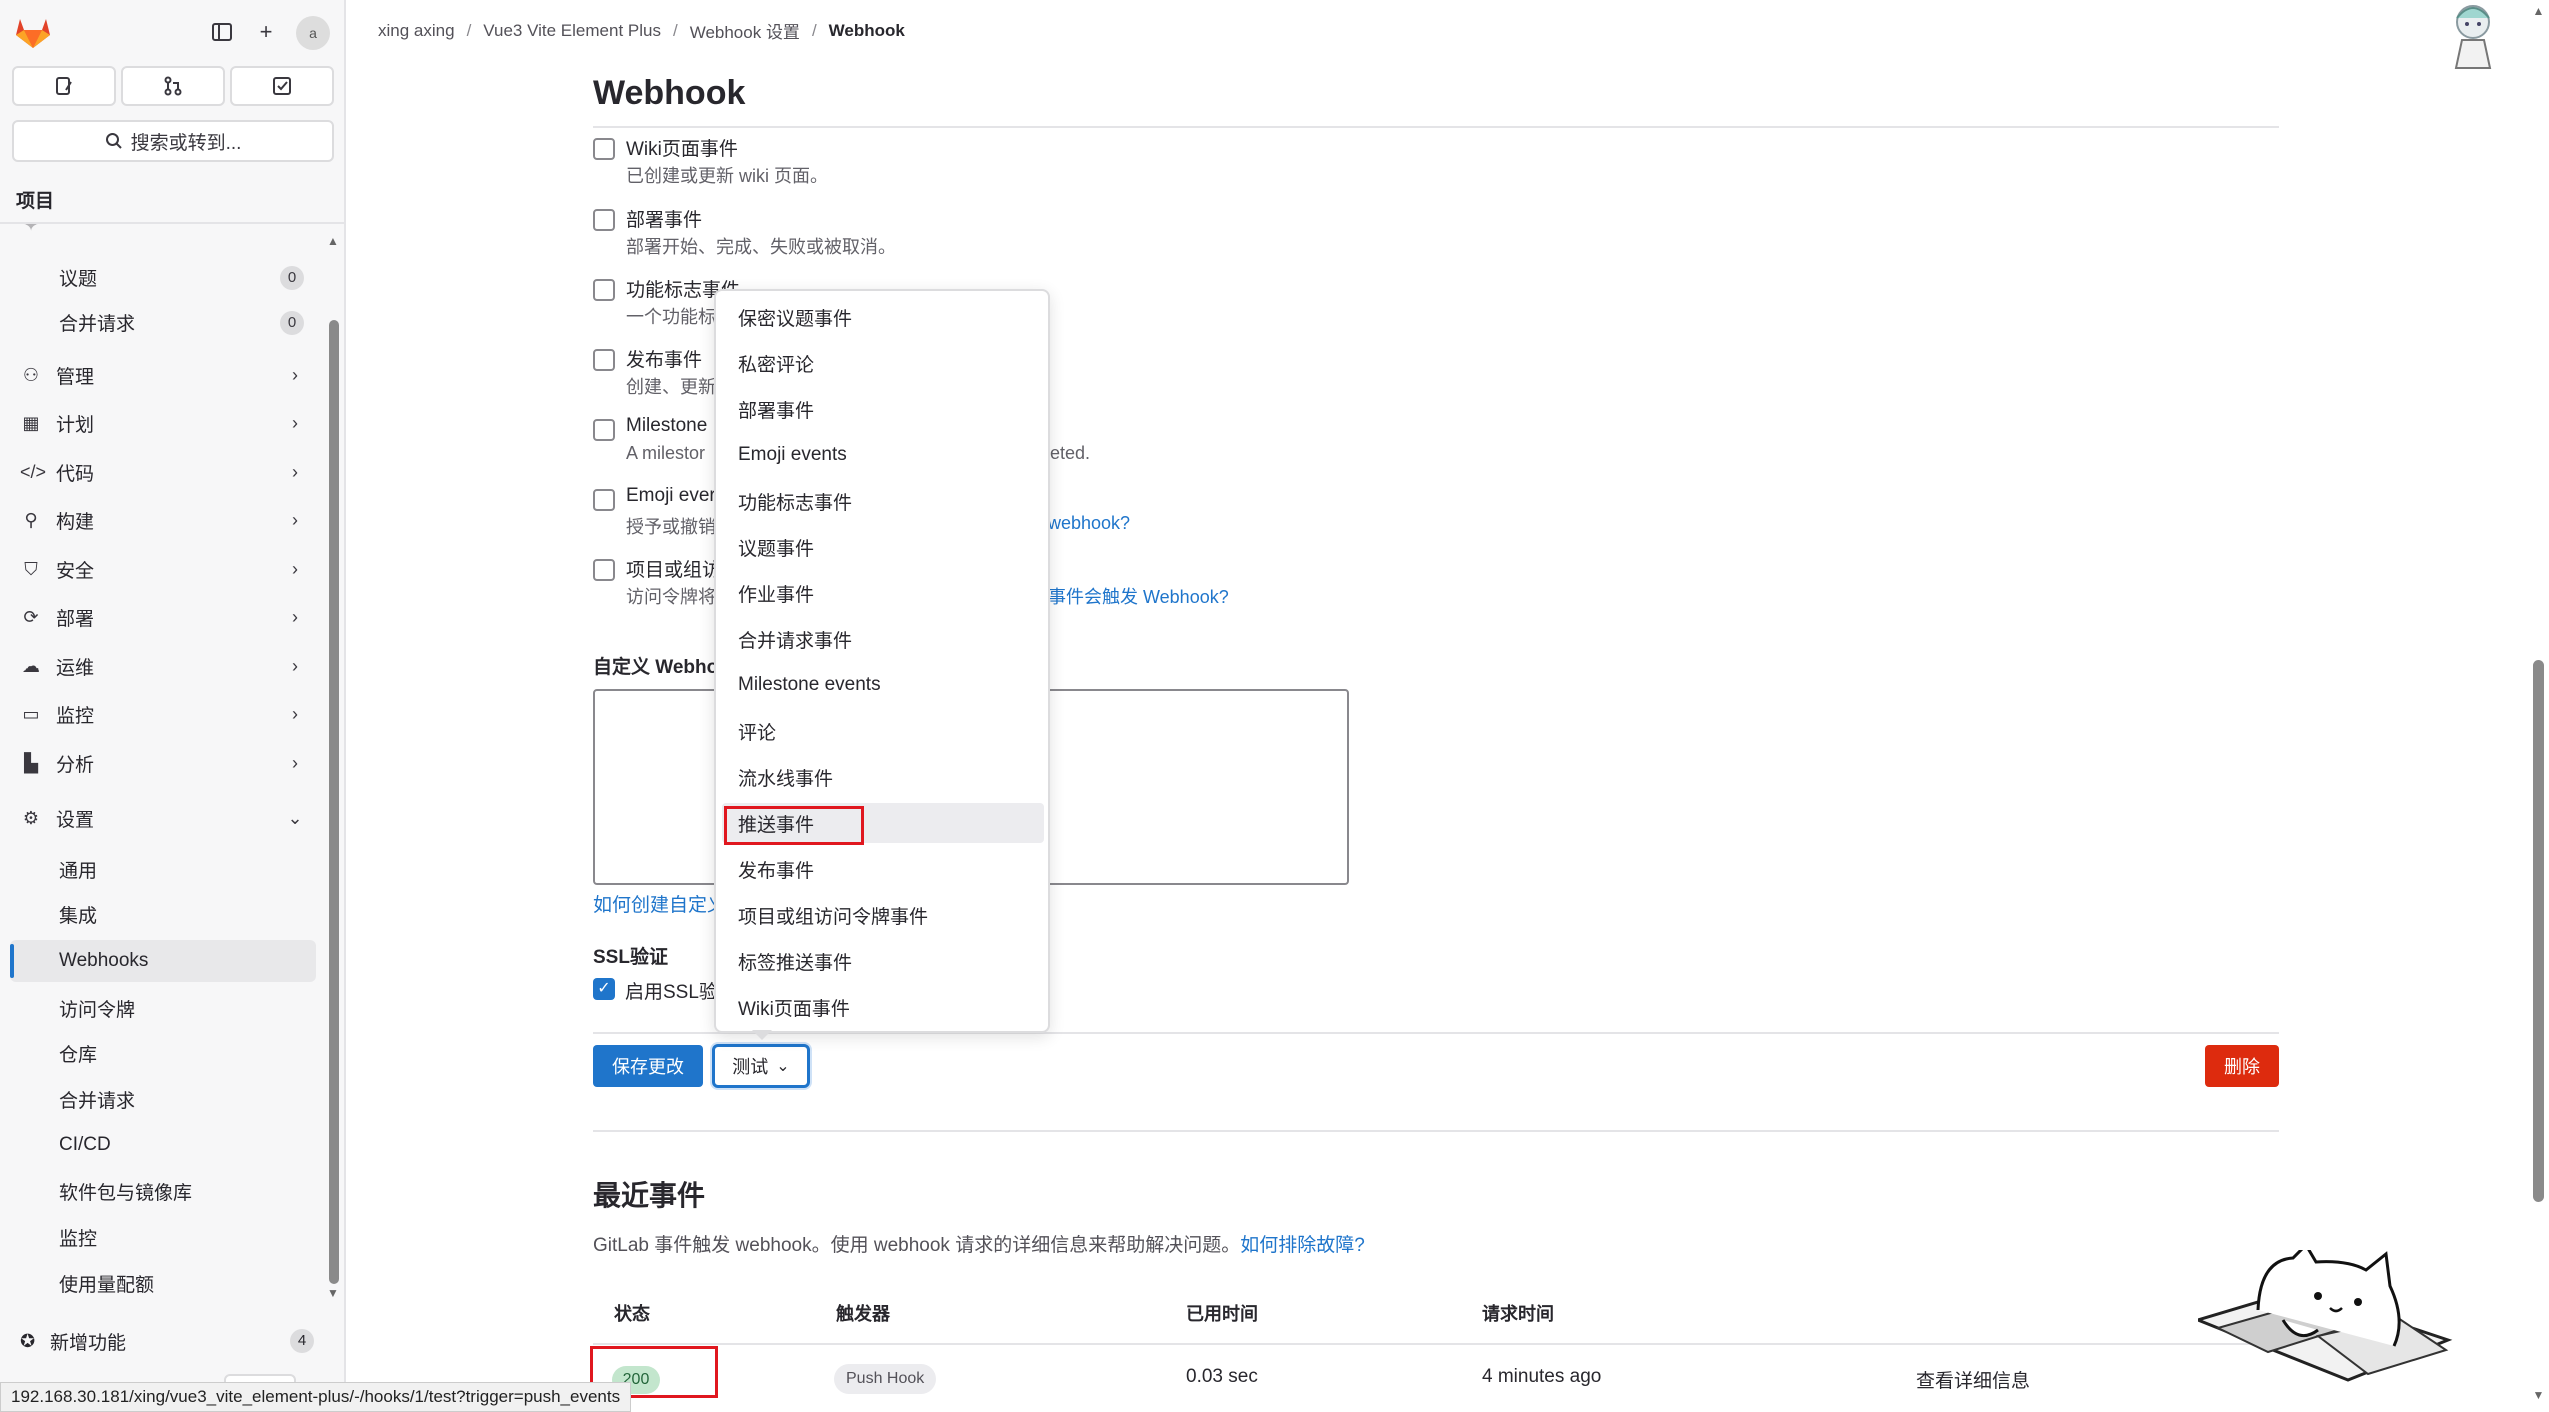 The image size is (2549, 1412). What do you see at coordinates (266, 32) in the screenshot?
I see `plus-icon: +` at bounding box center [266, 32].